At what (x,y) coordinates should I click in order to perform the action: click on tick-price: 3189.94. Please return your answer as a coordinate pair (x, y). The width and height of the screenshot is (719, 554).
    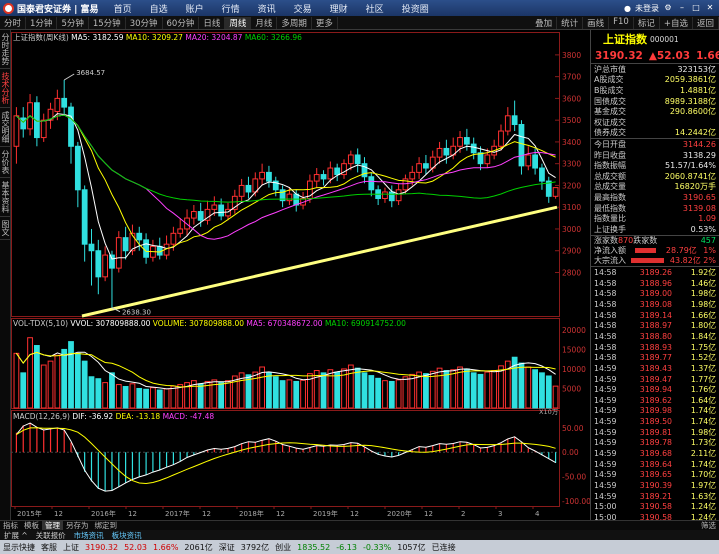
    Looking at the image, I should click on (655, 390).